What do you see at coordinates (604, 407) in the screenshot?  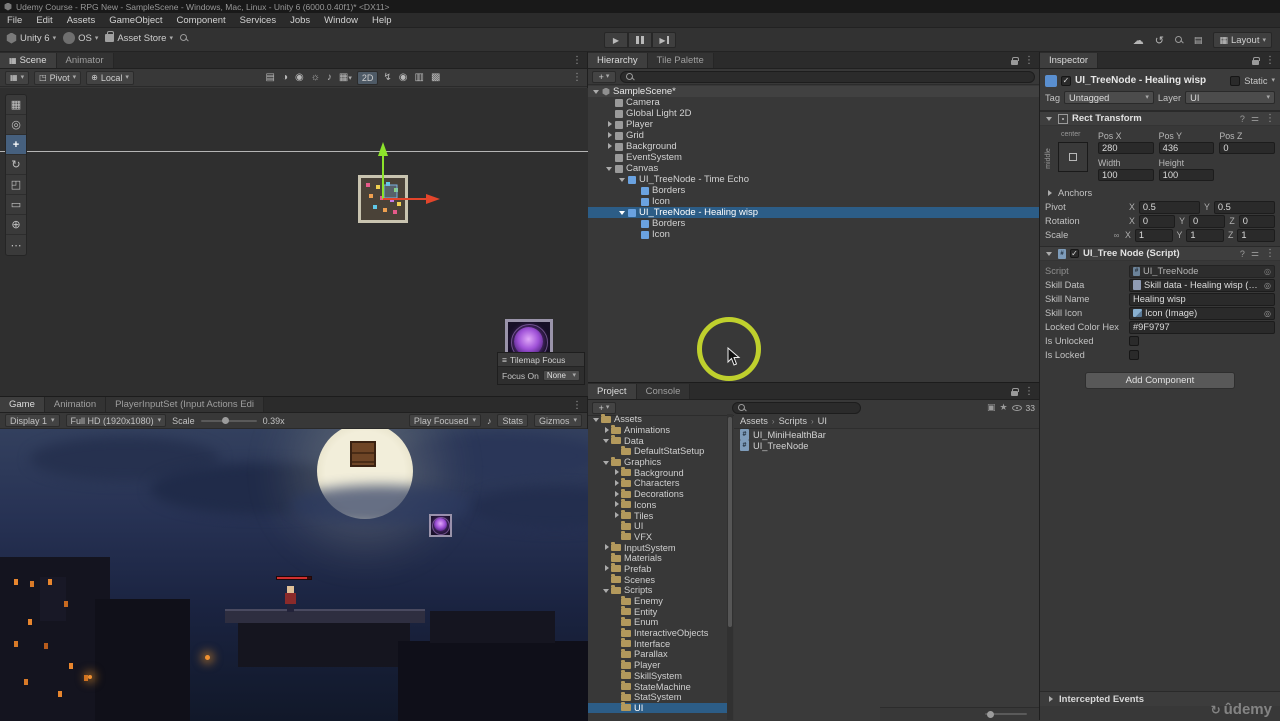 I see `create-asset-button: + ▾` at bounding box center [604, 407].